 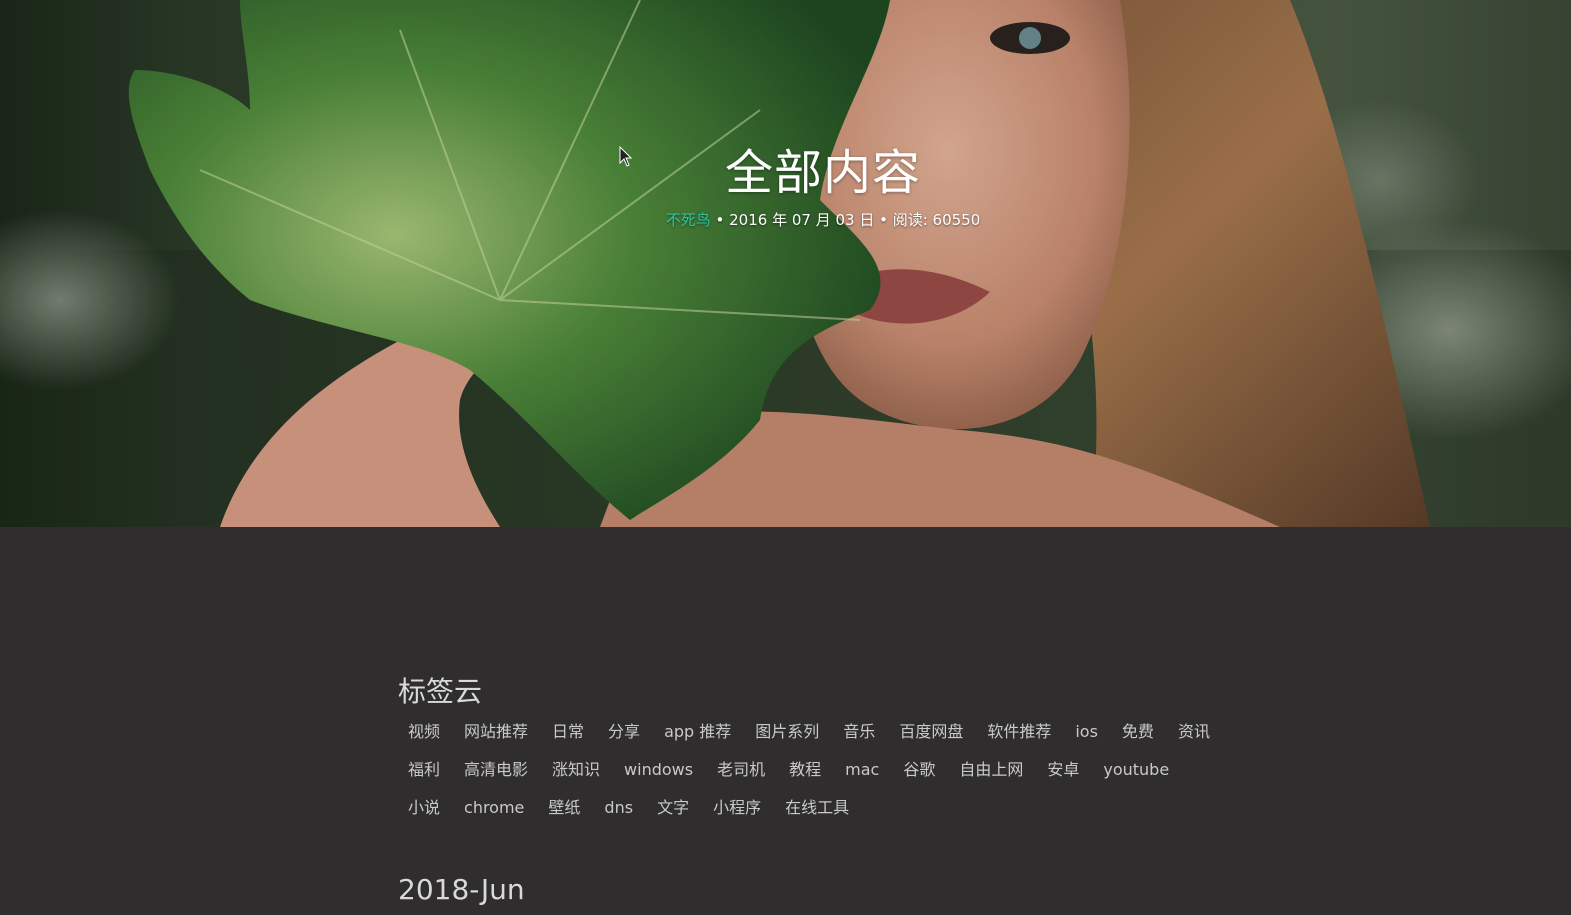 I want to click on tag-link: 视频, so click(x=424, y=732).